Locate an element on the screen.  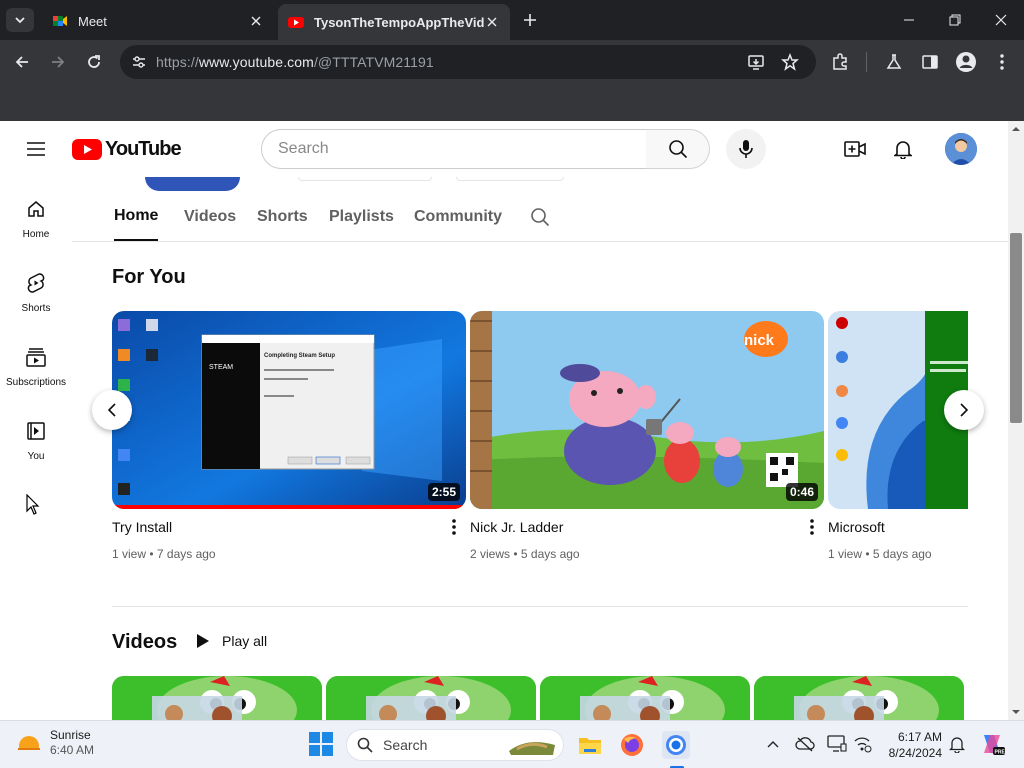
video-thumbnail: STEAM Completing Steam Setup 2:55 is located at coordinates (289, 410).